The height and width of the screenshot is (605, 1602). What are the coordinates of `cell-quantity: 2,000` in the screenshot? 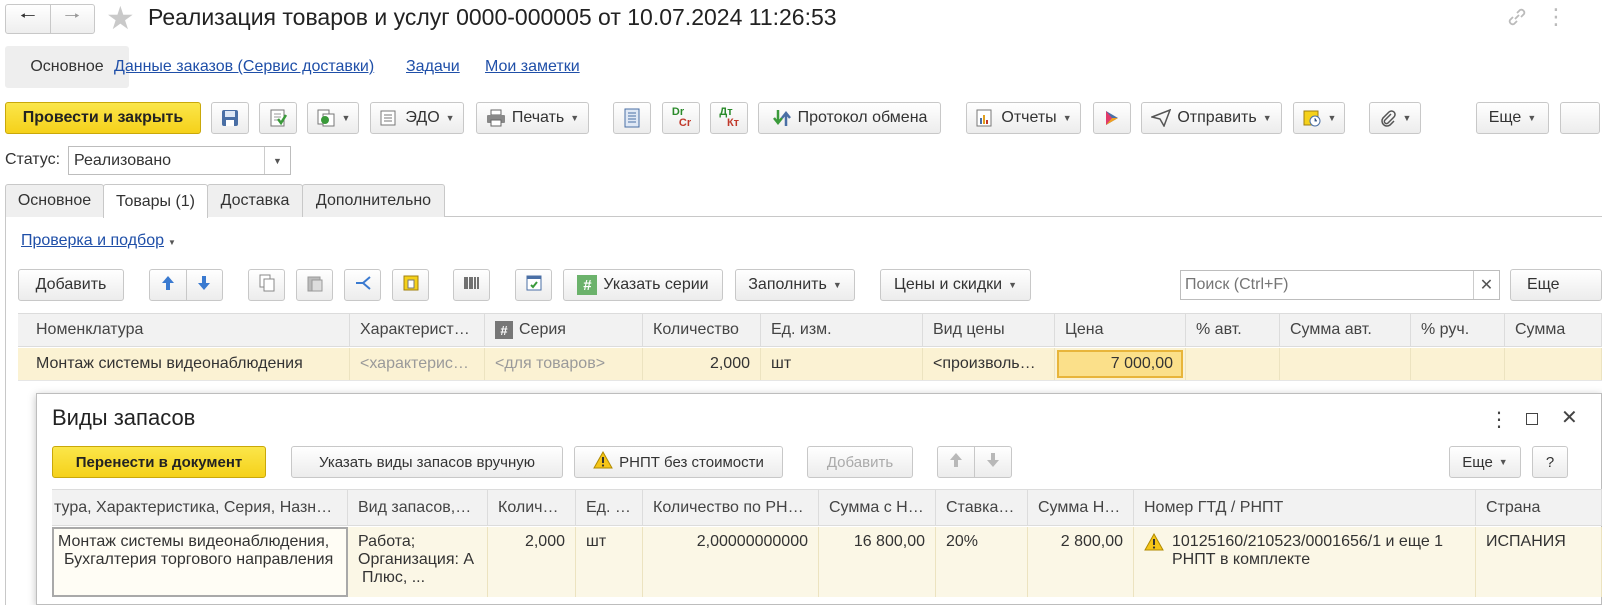 It's located at (702, 364).